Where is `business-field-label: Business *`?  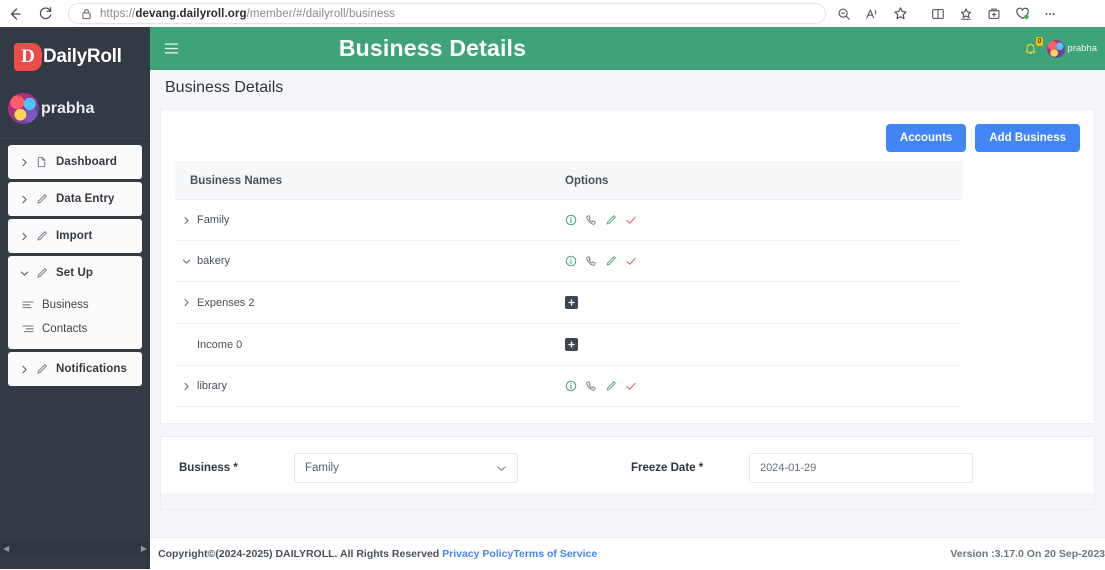 business-field-label: Business * is located at coordinates (208, 468).